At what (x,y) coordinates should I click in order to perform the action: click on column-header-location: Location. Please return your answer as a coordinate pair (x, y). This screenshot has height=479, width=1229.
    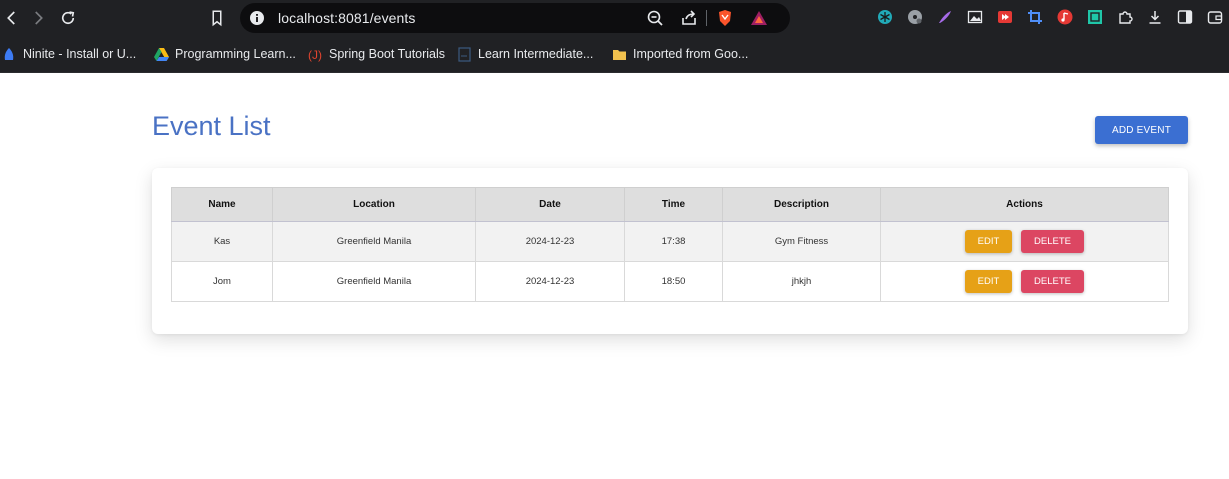
    Looking at the image, I should click on (374, 204).